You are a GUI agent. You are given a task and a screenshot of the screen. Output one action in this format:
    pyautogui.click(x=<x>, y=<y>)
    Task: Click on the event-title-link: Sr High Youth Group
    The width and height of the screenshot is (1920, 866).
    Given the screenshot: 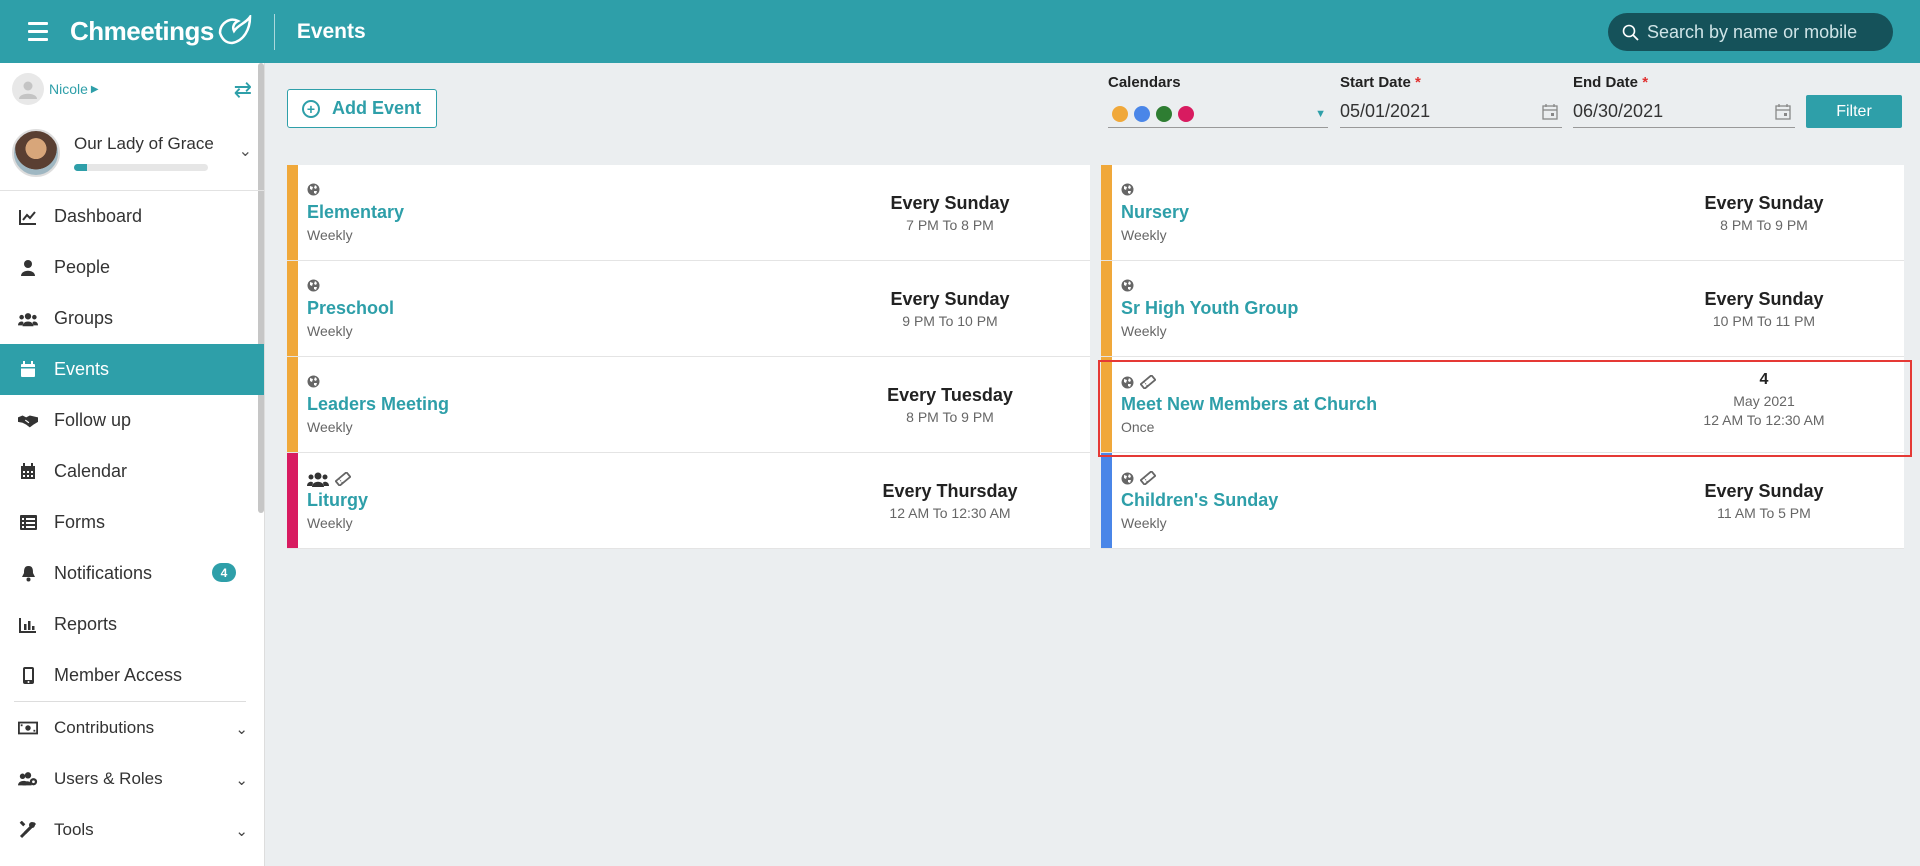 What is the action you would take?
    pyautogui.click(x=1209, y=308)
    